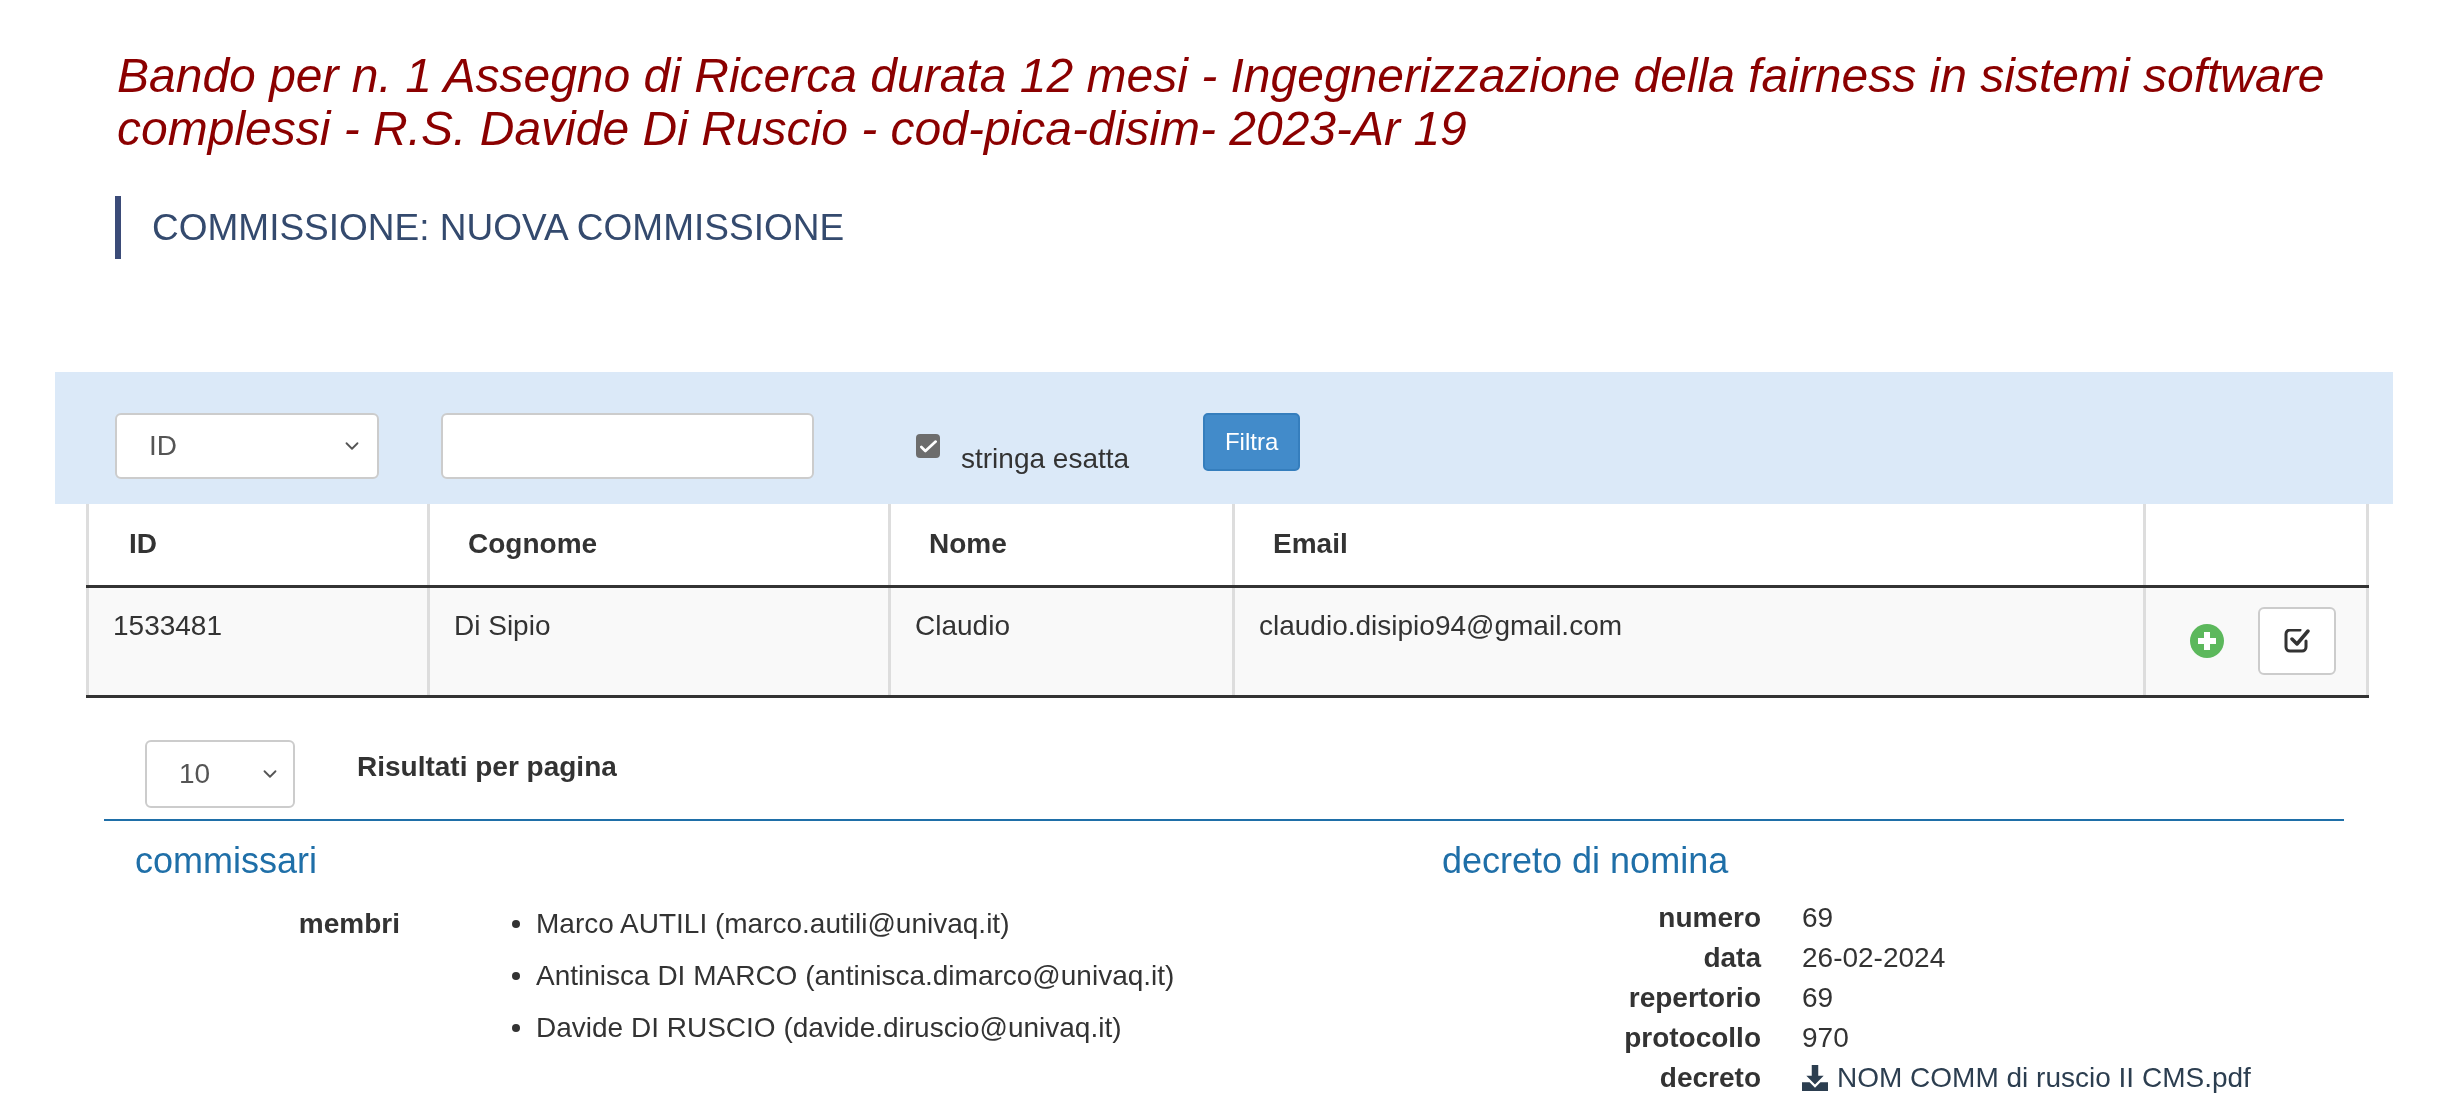 The width and height of the screenshot is (2463, 1107). I want to click on checkbox-label: stringa esatta, so click(1045, 459).